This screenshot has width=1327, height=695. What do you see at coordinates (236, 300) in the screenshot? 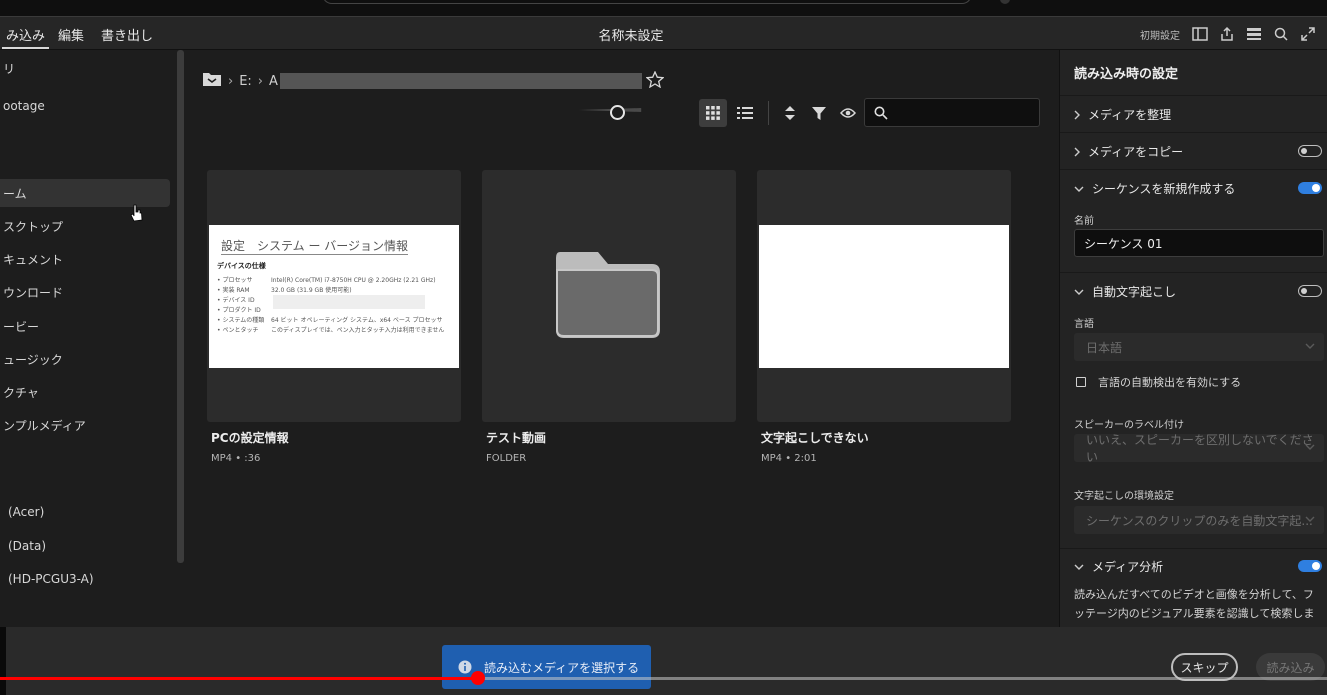
I see `preview-row: • デバイス ID` at bounding box center [236, 300].